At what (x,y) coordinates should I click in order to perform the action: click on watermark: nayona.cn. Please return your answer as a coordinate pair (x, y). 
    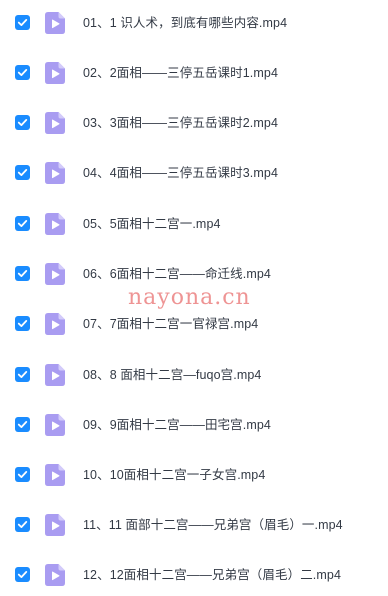
    Looking at the image, I should click on (189, 297).